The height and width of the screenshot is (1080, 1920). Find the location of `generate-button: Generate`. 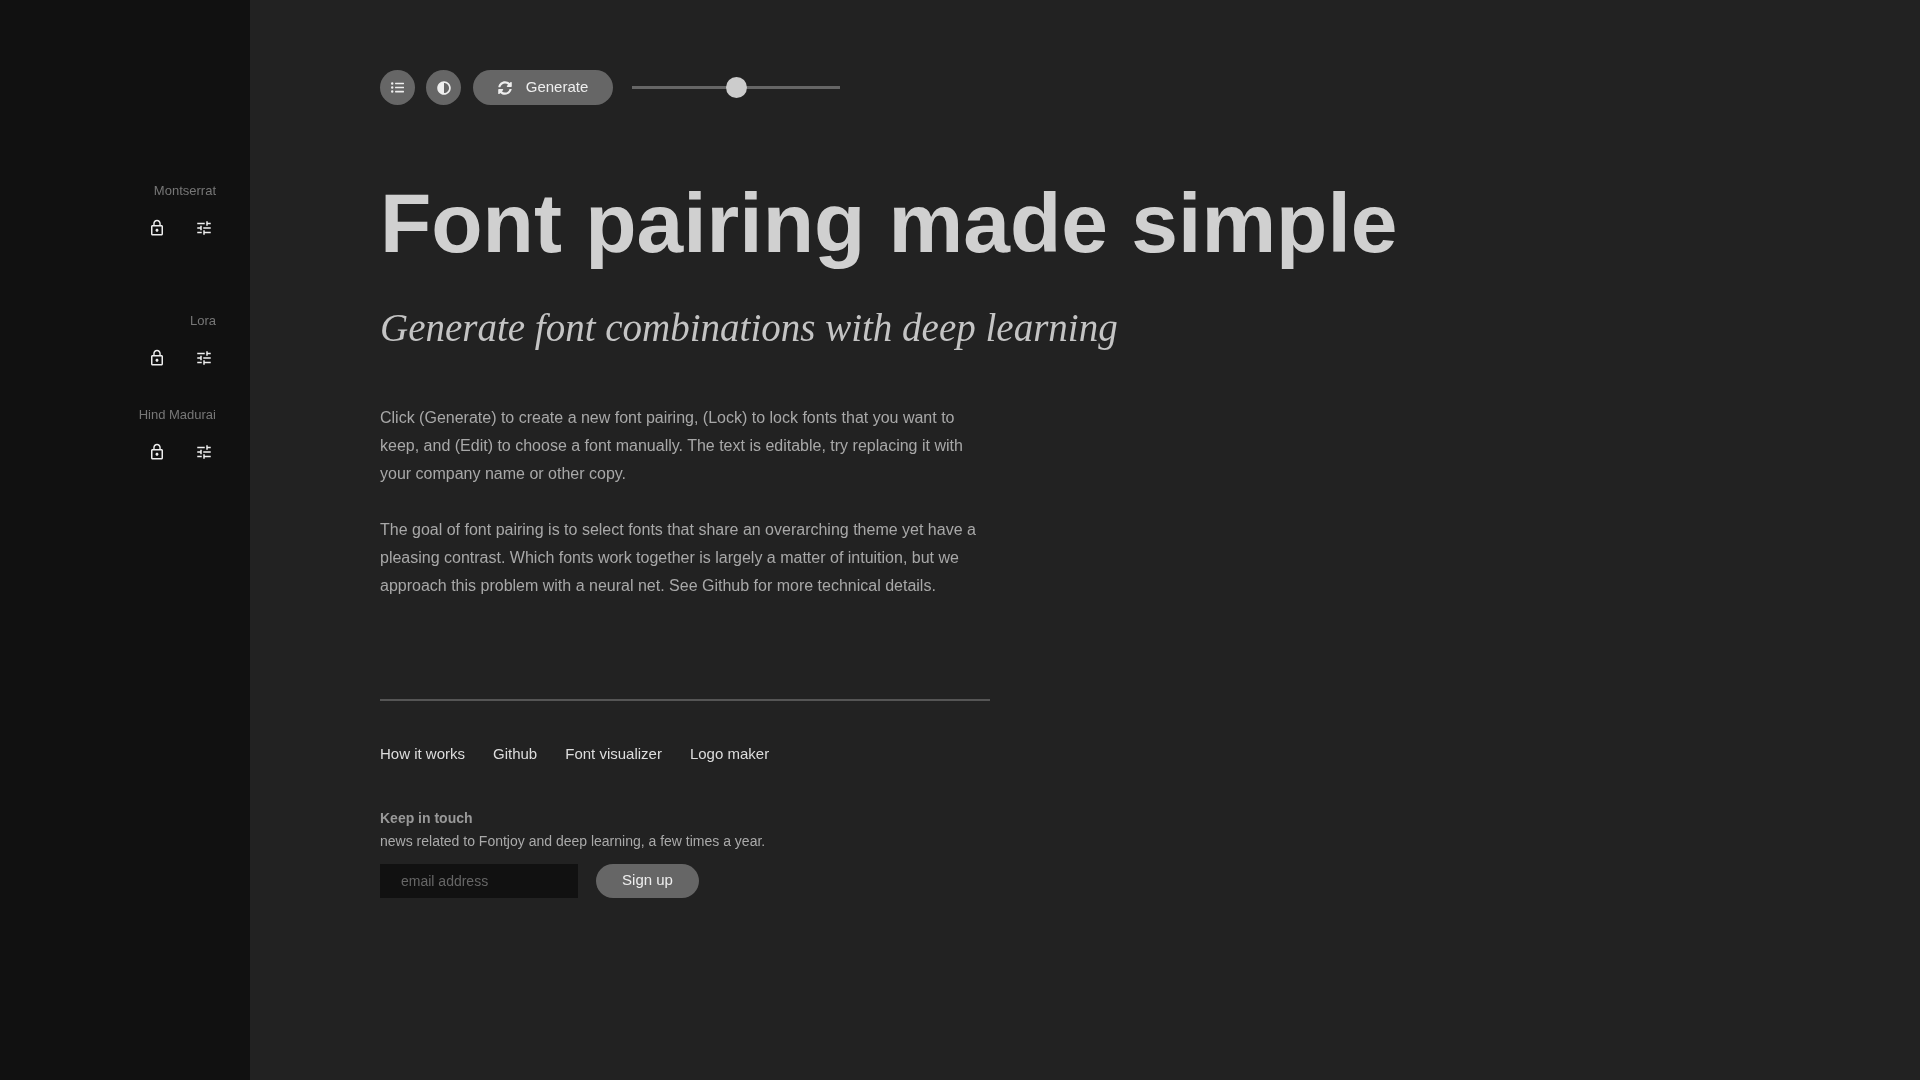

generate-button: Generate is located at coordinates (543, 87).